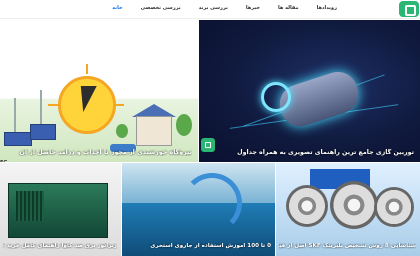 The width and height of the screenshot is (420, 256). What do you see at coordinates (117, 8) in the screenshot?
I see `nav-home: خانه` at bounding box center [117, 8].